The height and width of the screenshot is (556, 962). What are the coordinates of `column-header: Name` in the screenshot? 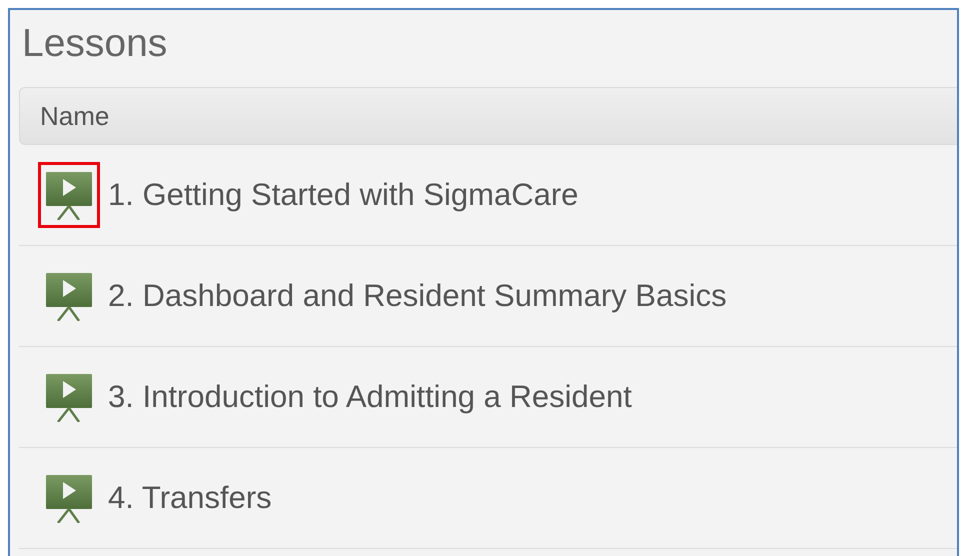 It's located at (65, 116).